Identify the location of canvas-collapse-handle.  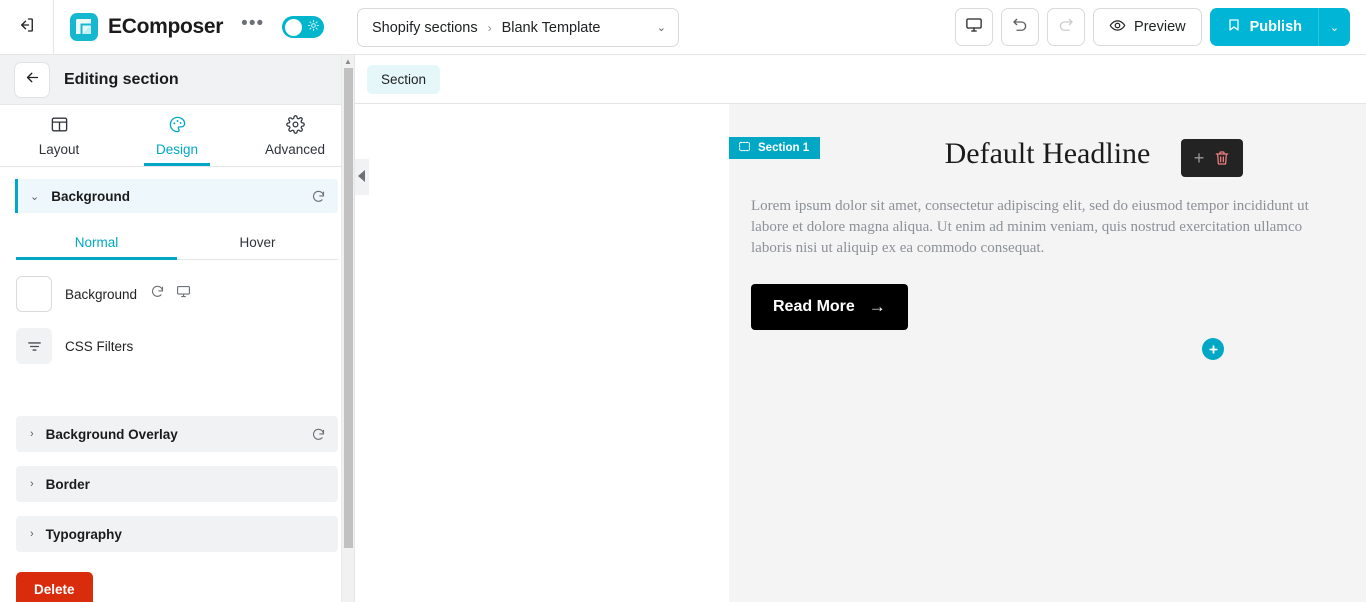
(362, 177).